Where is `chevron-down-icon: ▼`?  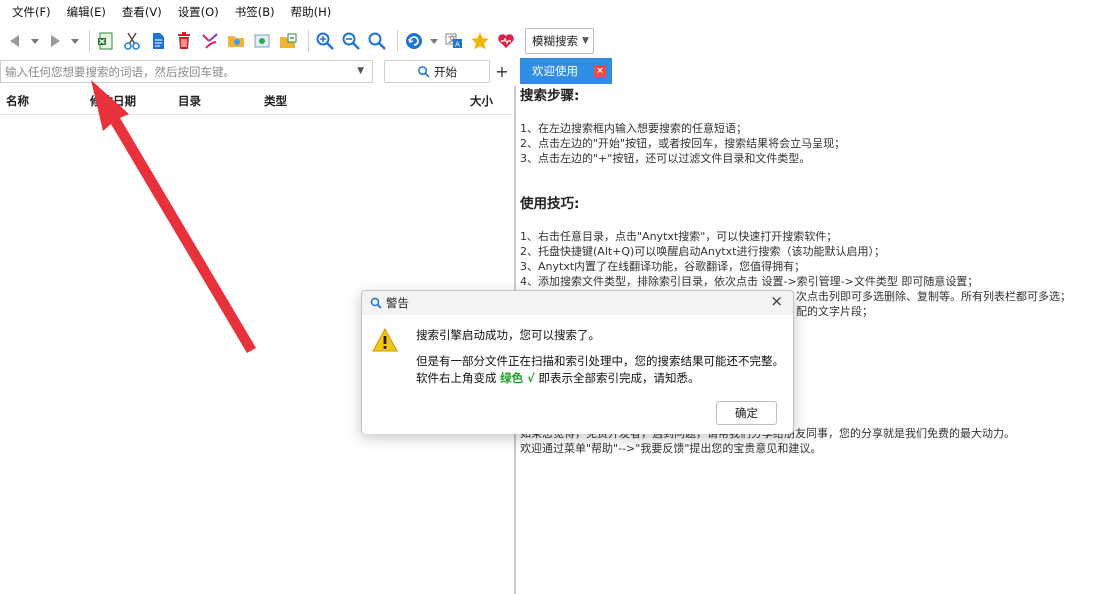 chevron-down-icon: ▼ is located at coordinates (585, 40).